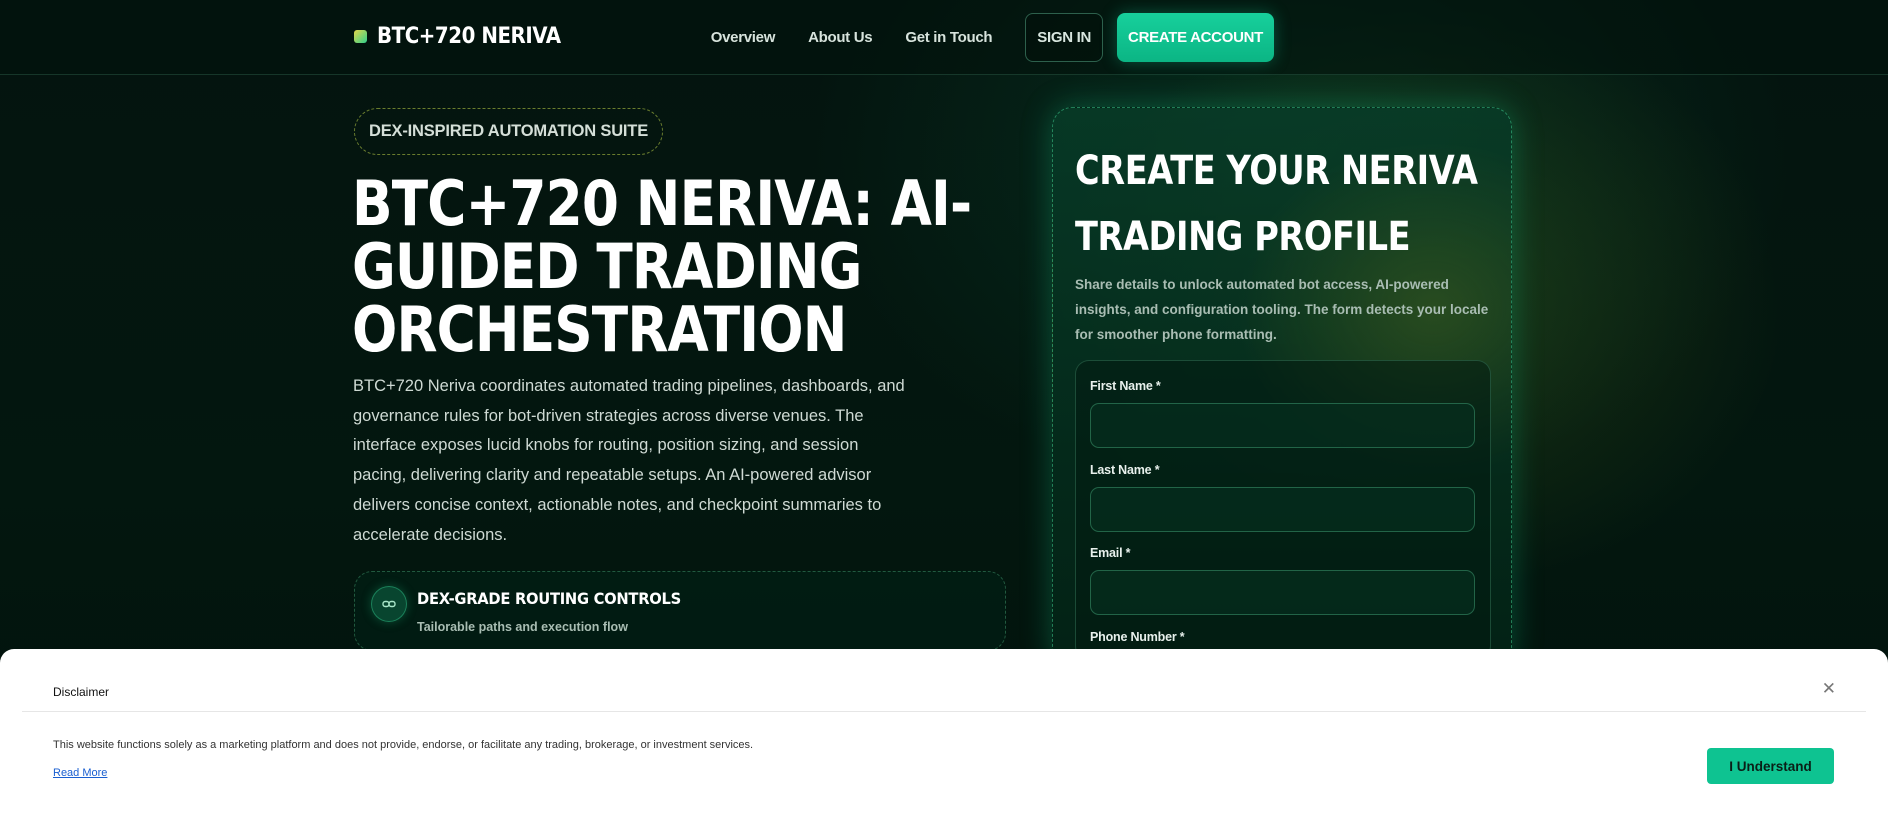 The width and height of the screenshot is (1888, 818). Describe the element at coordinates (1110, 553) in the screenshot. I see `email-label: Email *` at that location.